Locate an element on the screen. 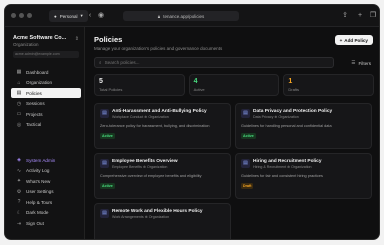  policy-title: Employee Benefits Overview is located at coordinates (145, 161).